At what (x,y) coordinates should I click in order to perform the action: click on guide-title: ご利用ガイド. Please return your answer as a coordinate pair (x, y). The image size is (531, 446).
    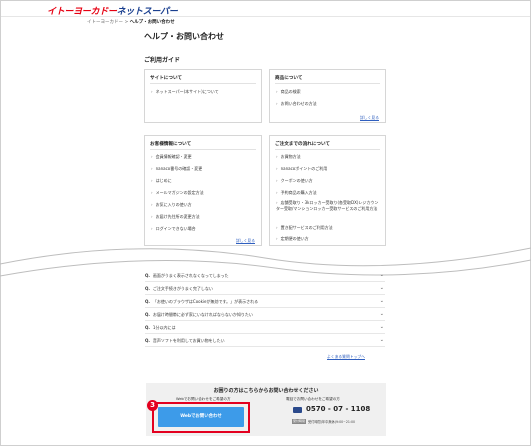
    Looking at the image, I should click on (162, 60).